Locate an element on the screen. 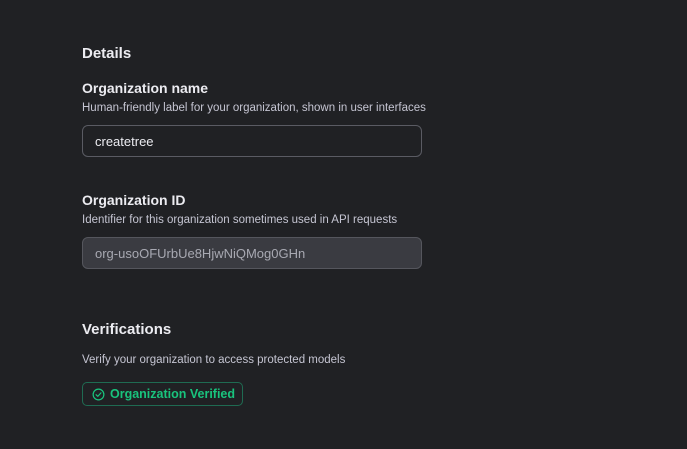  check-circle-icon is located at coordinates (98, 394).